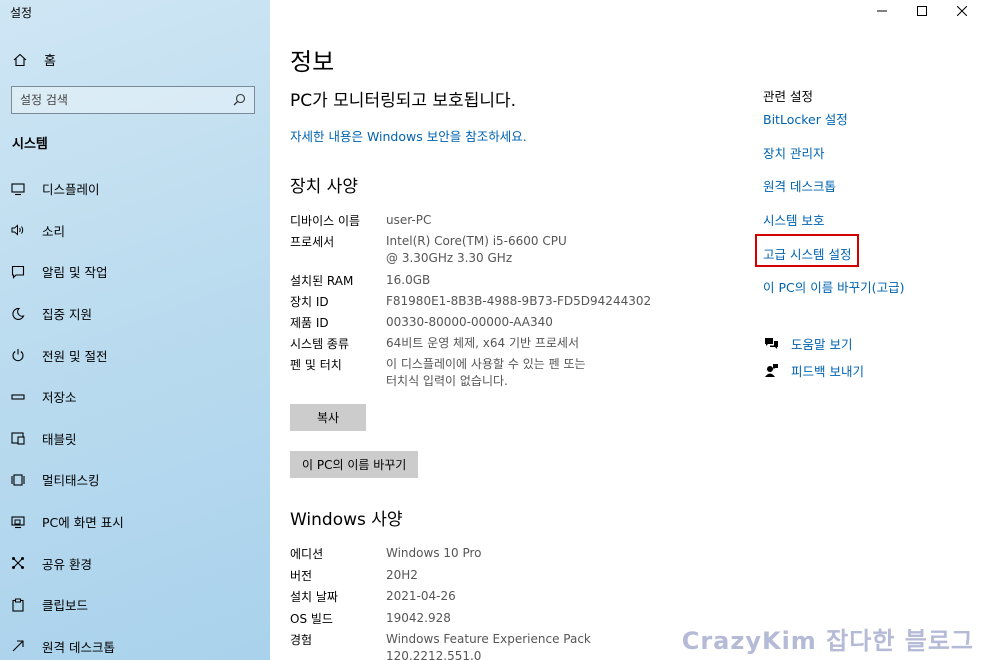  I want to click on sidebar-item-multitasking: 멀티태스킹, so click(135, 480).